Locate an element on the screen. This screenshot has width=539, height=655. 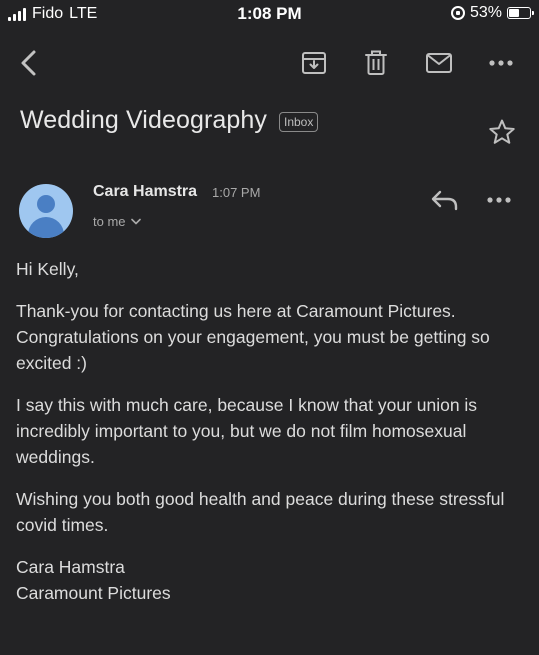
battery-fill is located at coordinates (514, 13).